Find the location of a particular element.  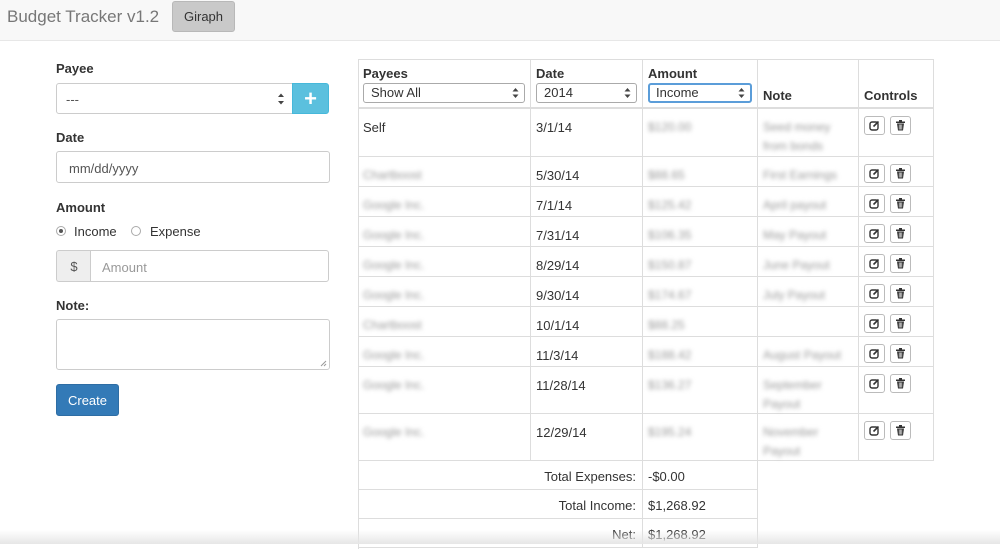

date-text: 11/28/14 is located at coordinates (561, 385).